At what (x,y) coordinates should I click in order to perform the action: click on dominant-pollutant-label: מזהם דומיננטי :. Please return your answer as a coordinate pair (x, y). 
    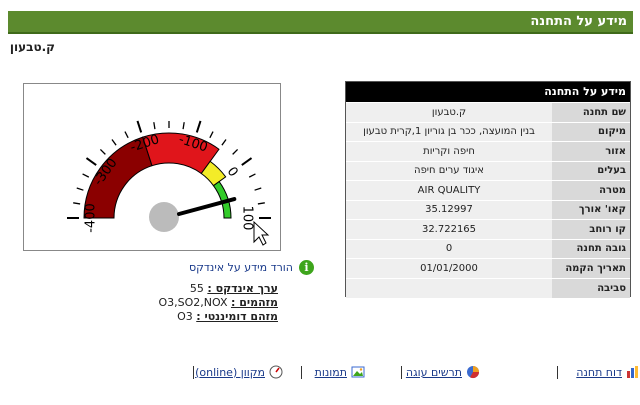
    Looking at the image, I should click on (237, 316).